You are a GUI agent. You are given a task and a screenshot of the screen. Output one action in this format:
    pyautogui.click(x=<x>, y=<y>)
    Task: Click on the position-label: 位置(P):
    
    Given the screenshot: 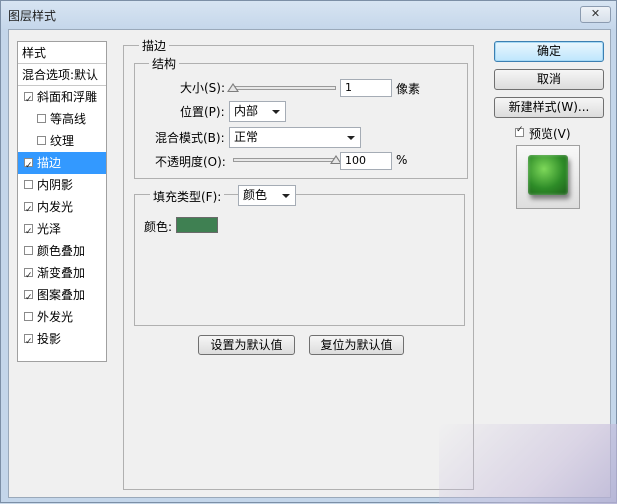 What is the action you would take?
    pyautogui.click(x=202, y=112)
    